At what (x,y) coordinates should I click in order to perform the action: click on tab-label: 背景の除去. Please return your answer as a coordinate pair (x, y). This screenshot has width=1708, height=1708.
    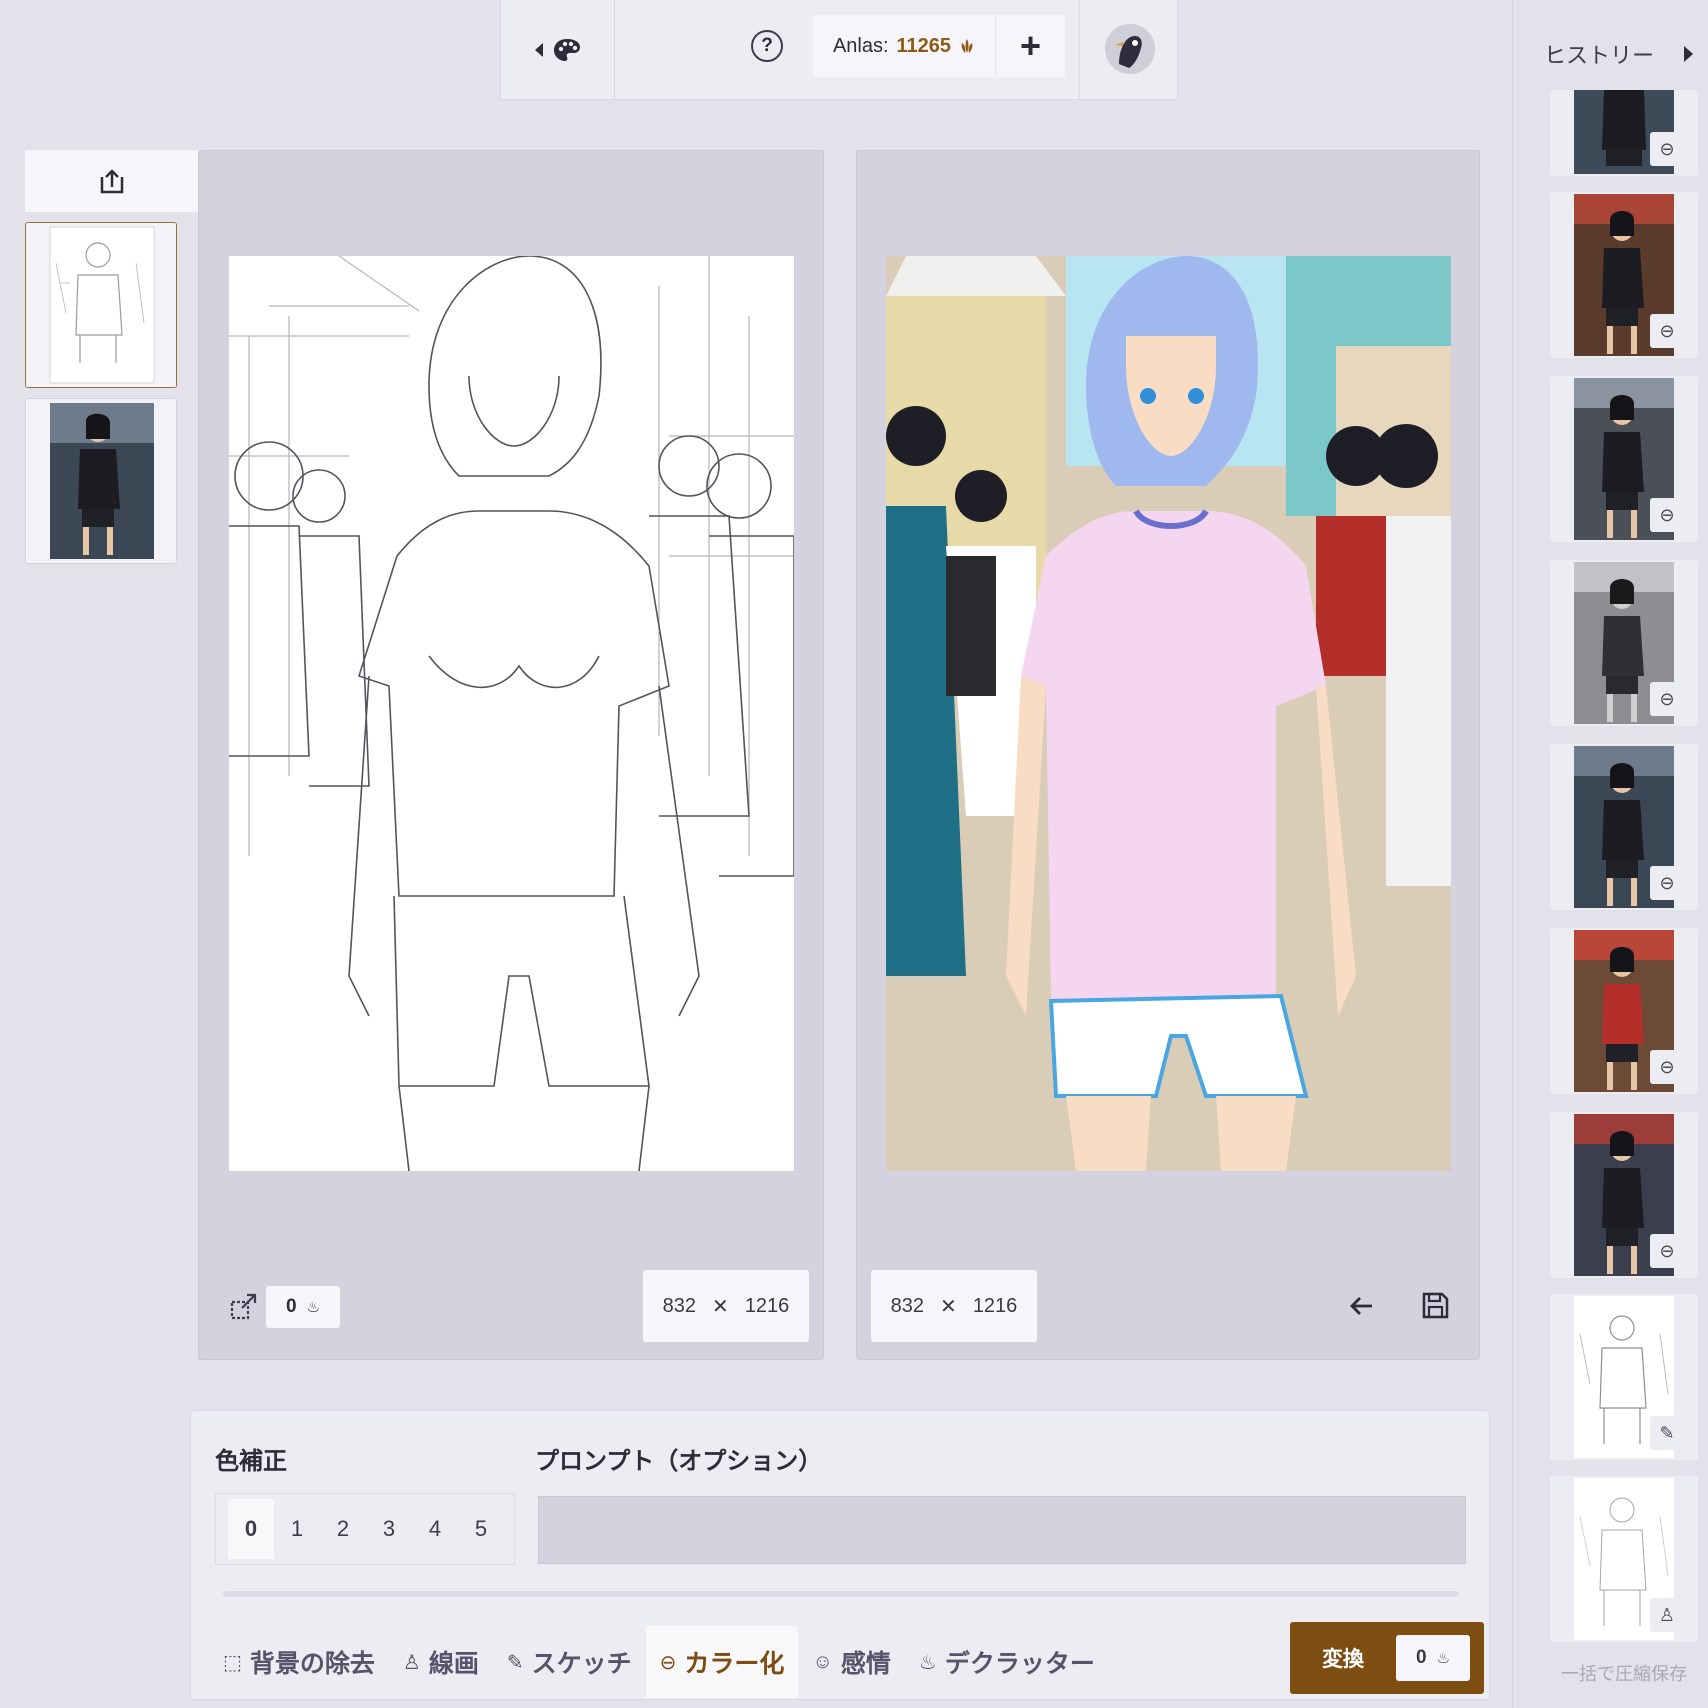
    Looking at the image, I should click on (312, 1664).